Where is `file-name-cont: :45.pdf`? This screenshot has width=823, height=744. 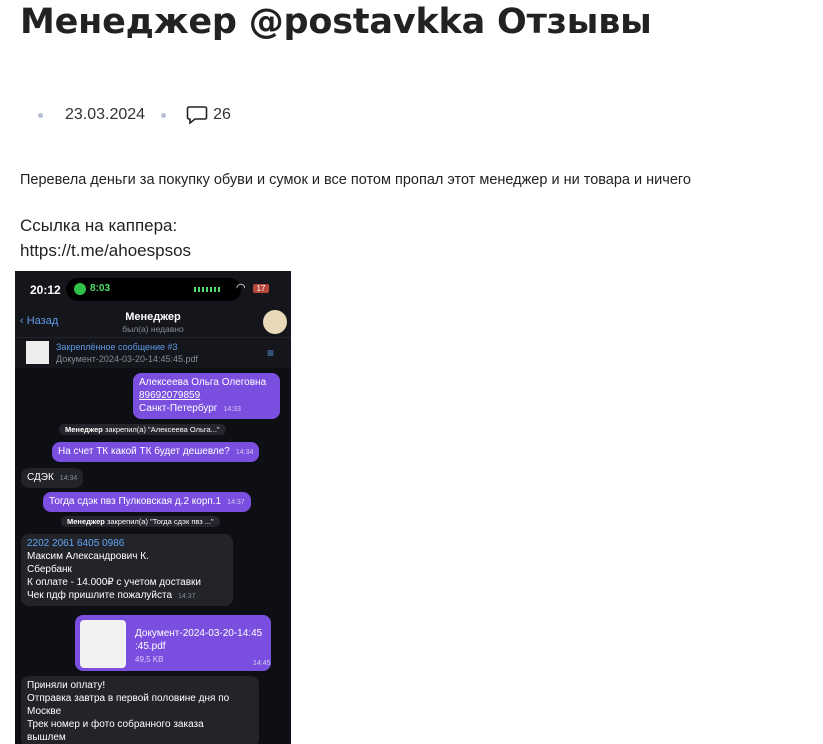 file-name-cont: :45.pdf is located at coordinates (150, 646).